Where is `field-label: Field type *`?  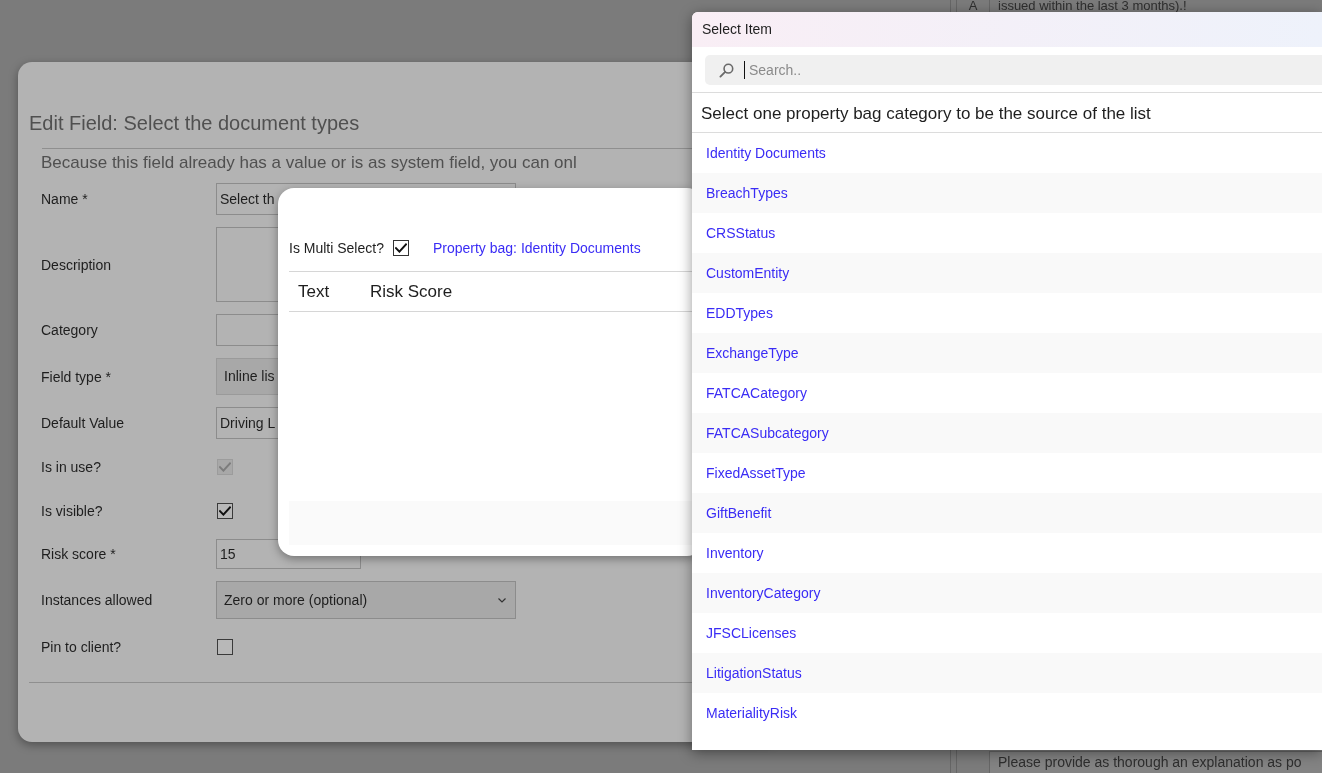 field-label: Field type * is located at coordinates (76, 376).